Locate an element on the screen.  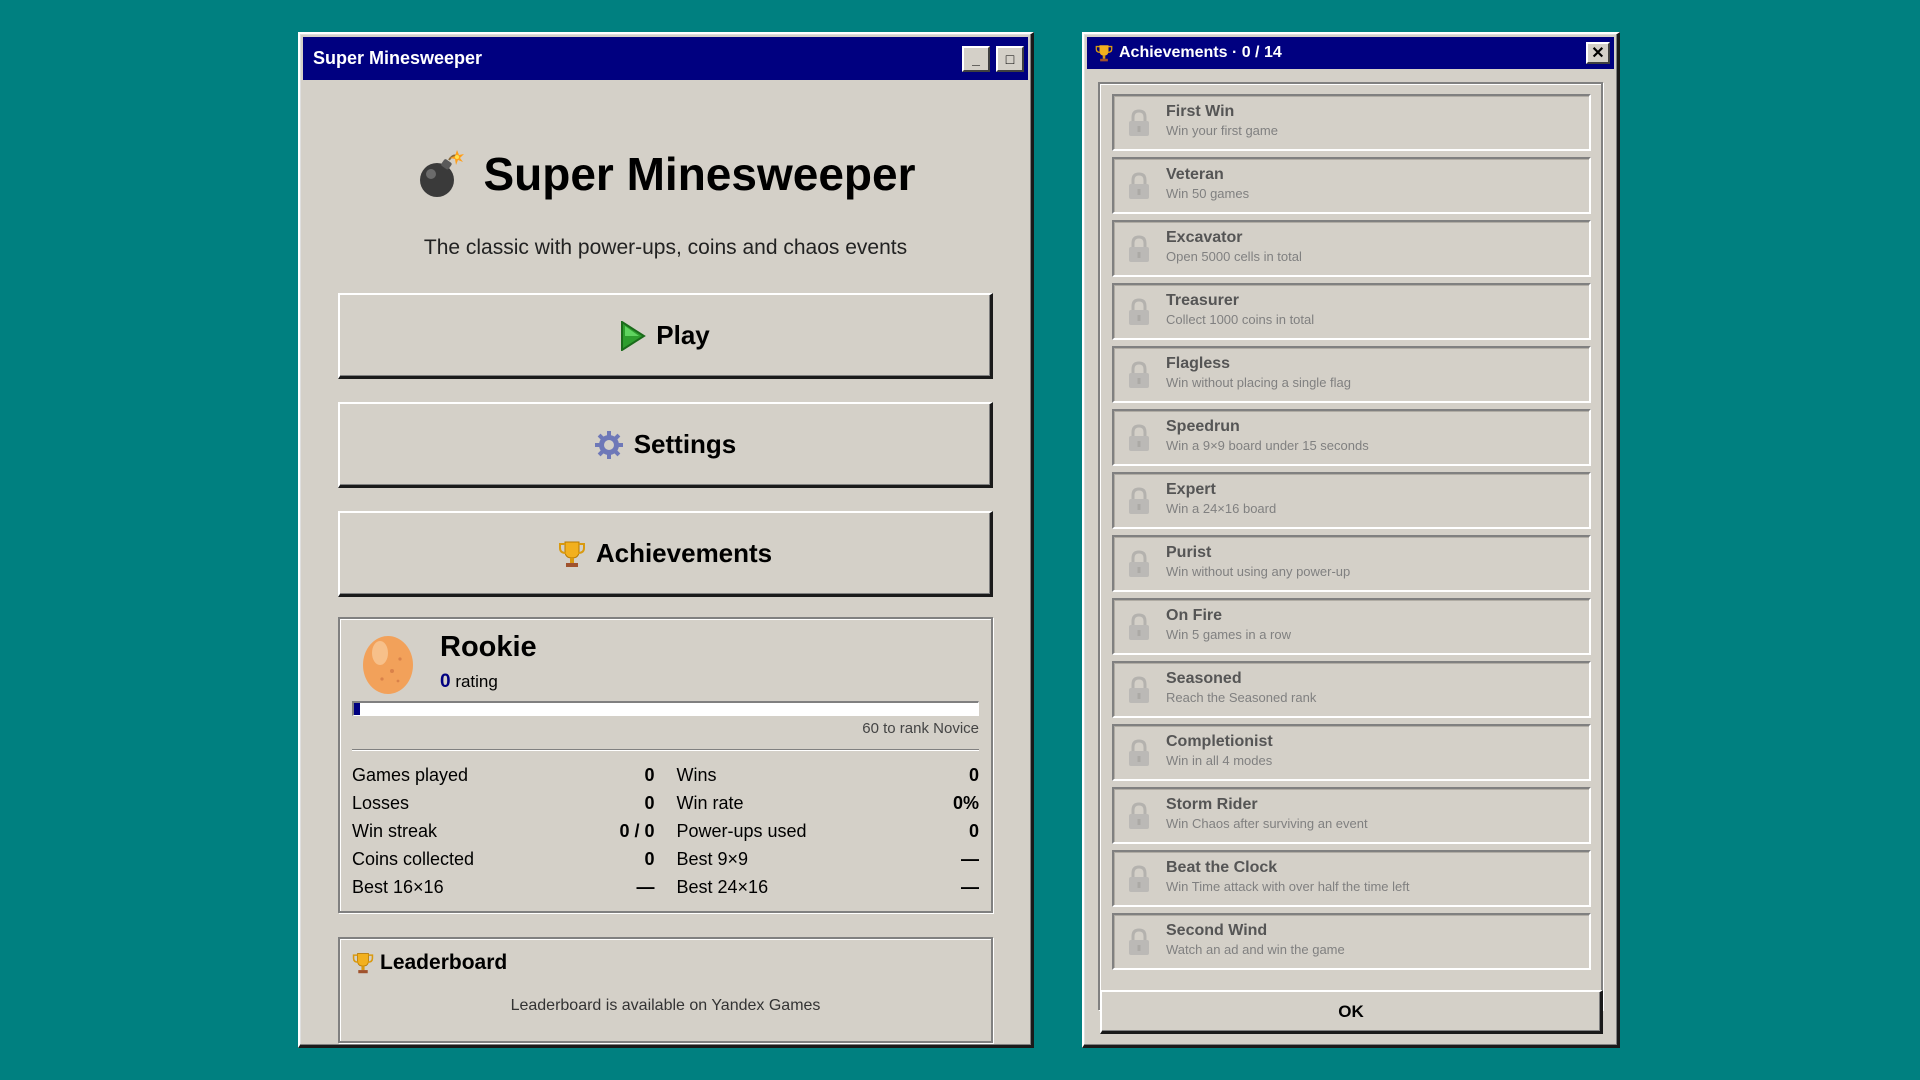
gear-icon is located at coordinates (608, 444).